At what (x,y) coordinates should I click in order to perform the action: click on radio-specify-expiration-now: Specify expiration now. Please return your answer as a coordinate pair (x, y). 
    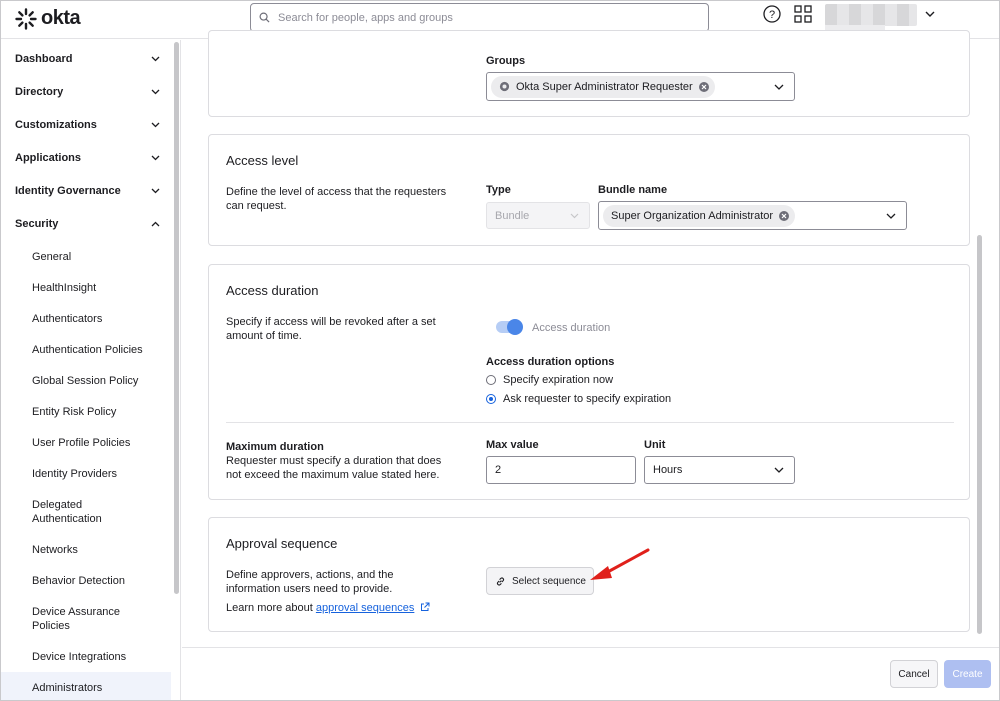
    Looking at the image, I should click on (549, 380).